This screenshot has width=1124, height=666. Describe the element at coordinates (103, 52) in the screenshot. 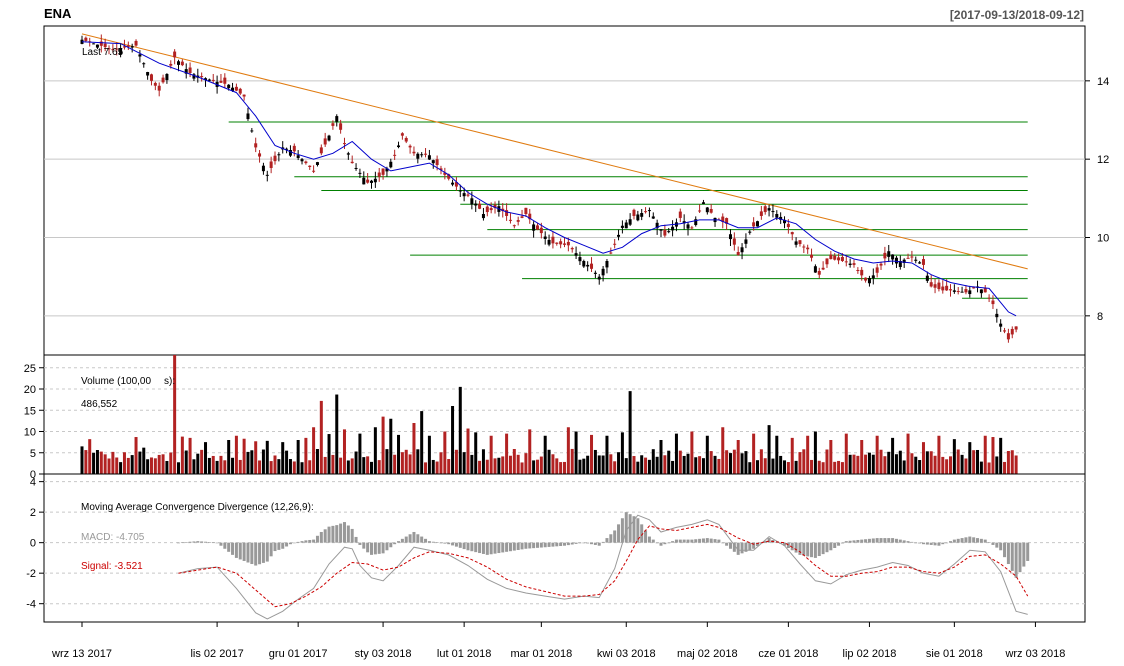

I see `last-price-label: Last 7.65` at that location.